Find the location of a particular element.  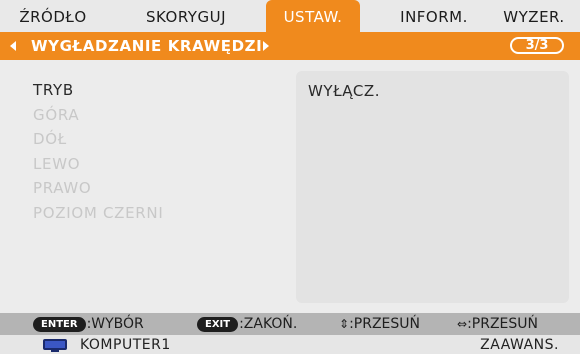

exit-key-icon: EXIT is located at coordinates (218, 324).